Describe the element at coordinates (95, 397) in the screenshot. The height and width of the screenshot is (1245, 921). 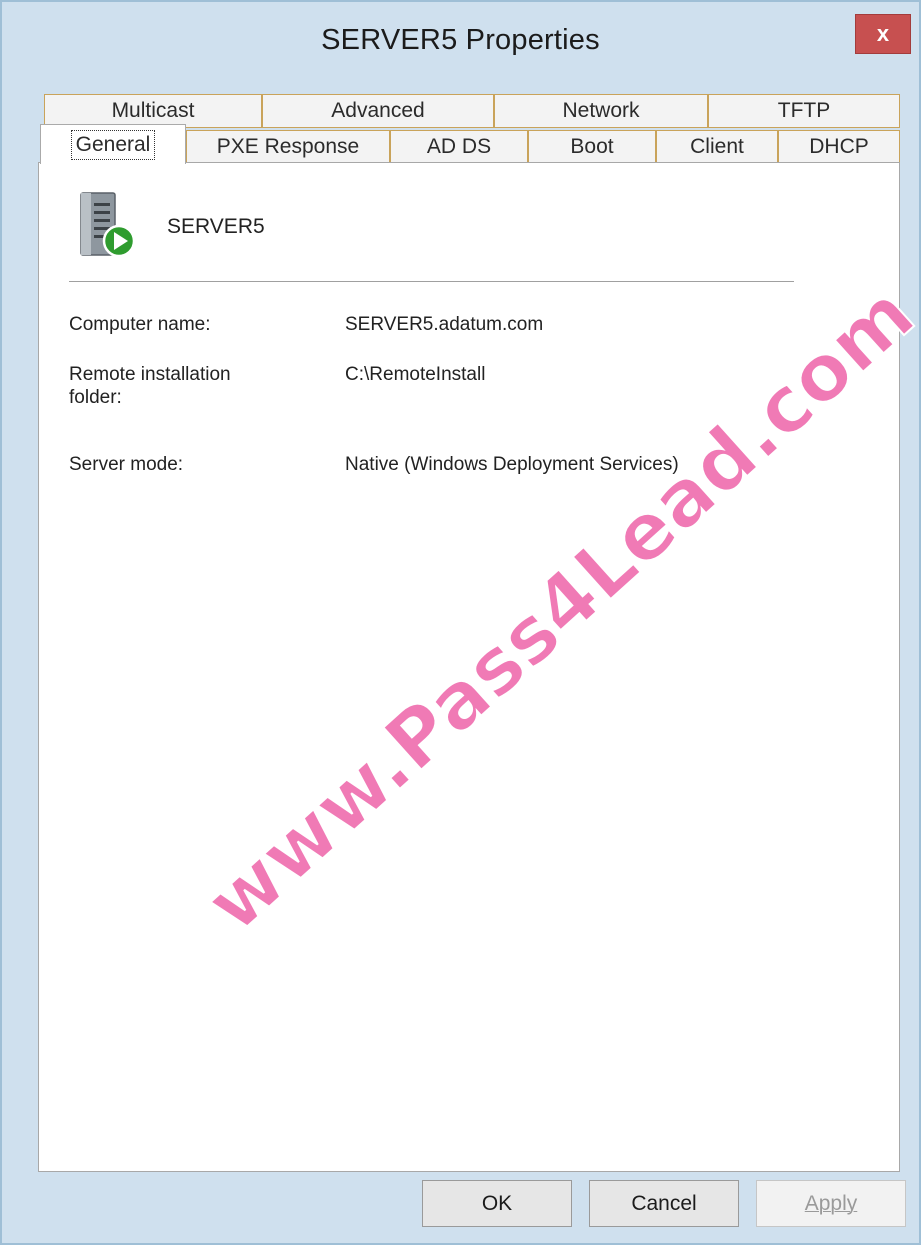
I see `remote-folder-label-line2: folder:` at that location.